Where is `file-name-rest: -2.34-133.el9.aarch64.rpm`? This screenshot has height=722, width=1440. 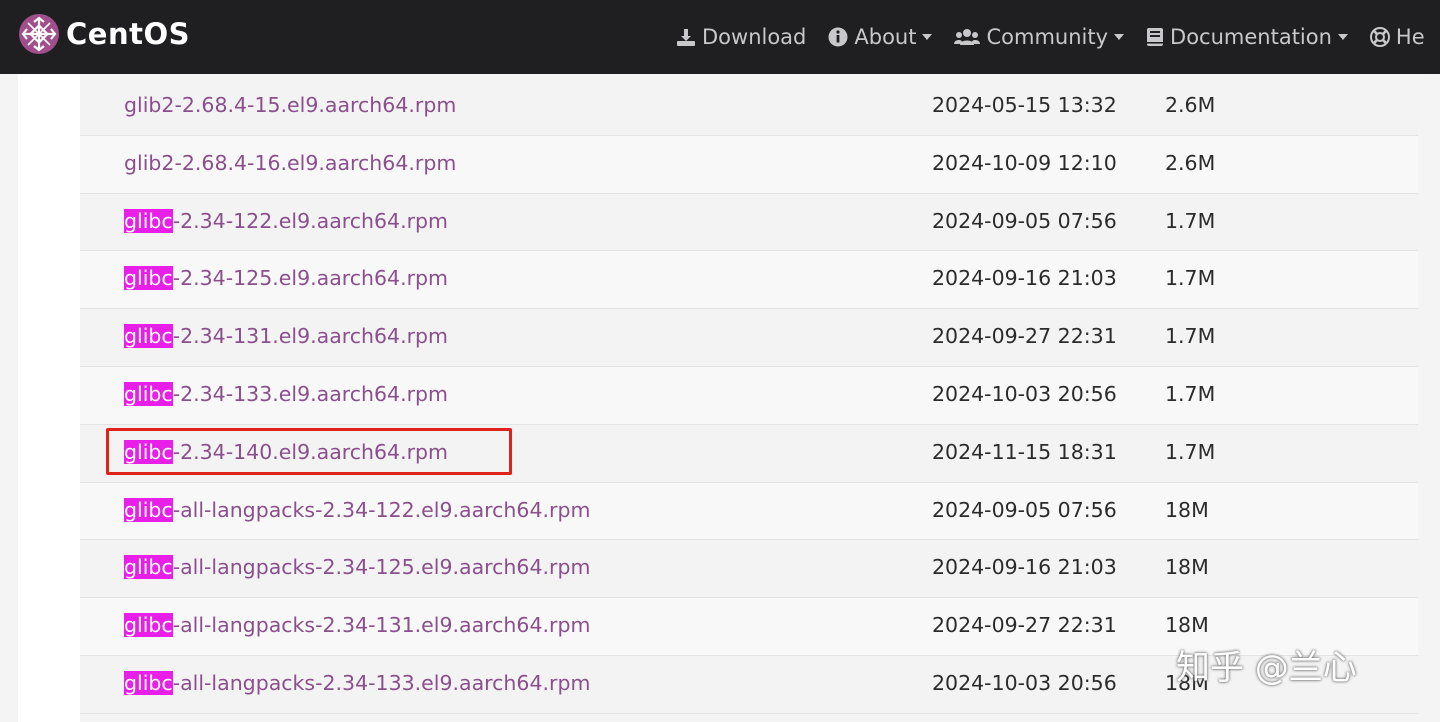 file-name-rest: -2.34-133.el9.aarch64.rpm is located at coordinates (310, 393).